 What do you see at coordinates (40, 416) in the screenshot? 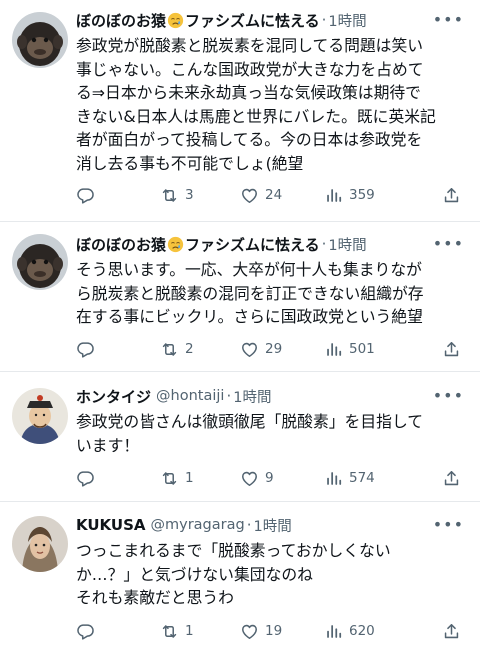
I see `avatar-historical-portrait` at bounding box center [40, 416].